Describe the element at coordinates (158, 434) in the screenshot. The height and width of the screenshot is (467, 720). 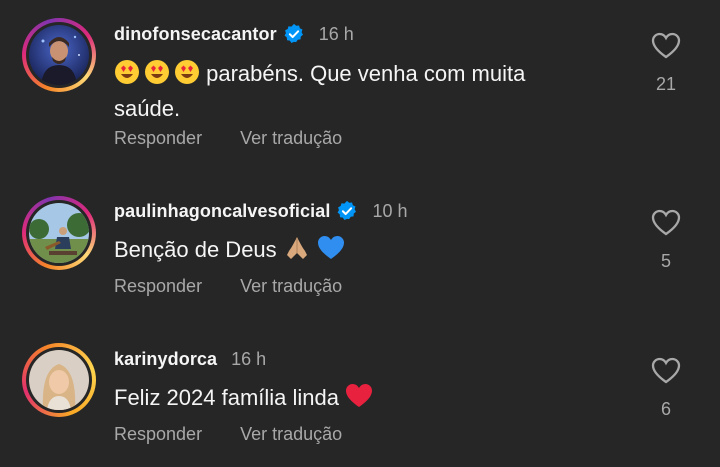
I see `reply-button: Responder` at that location.